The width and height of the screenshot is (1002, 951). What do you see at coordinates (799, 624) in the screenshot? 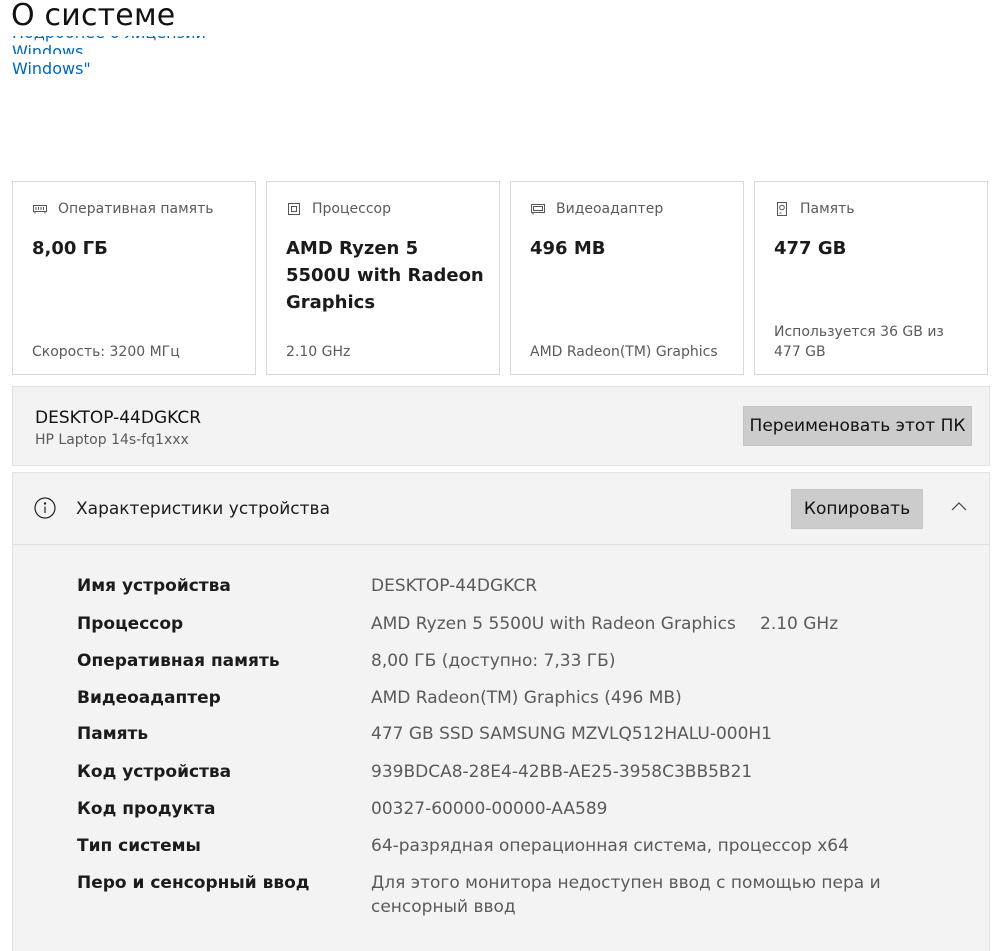
I see `spec-value-extra: 2.10 GHz` at bounding box center [799, 624].